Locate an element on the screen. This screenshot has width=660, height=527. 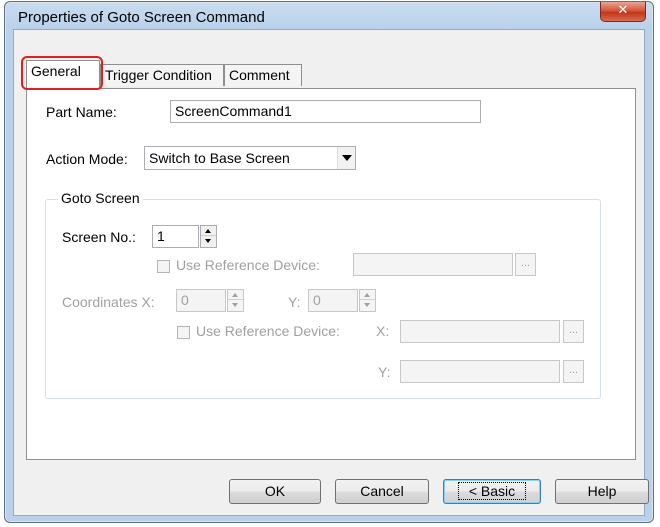
cancel-button: Cancel is located at coordinates (382, 491).